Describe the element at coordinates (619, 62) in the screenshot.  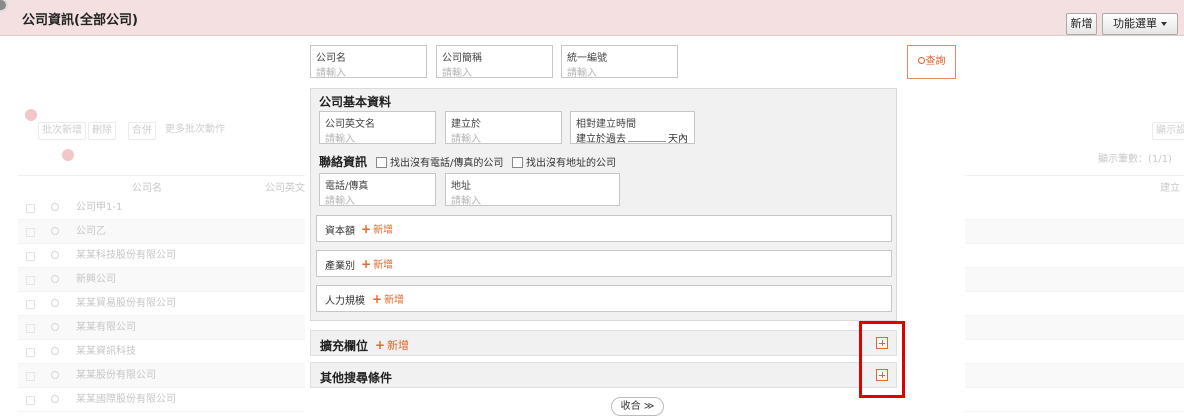
I see `tax-id-field: 統一編號 請輸入` at that location.